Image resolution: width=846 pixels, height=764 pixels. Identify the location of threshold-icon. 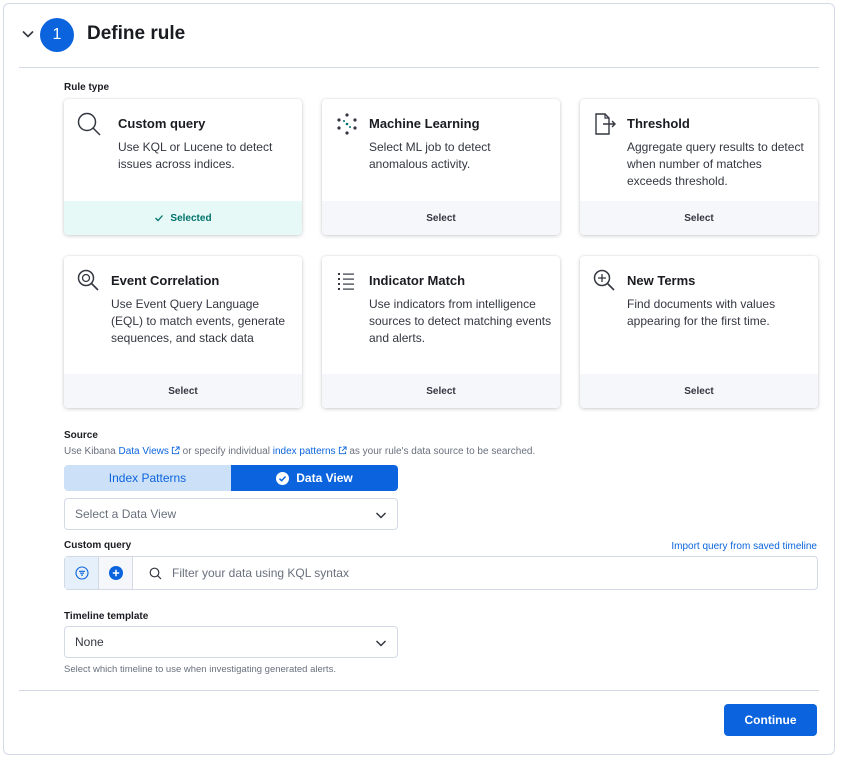
(605, 124).